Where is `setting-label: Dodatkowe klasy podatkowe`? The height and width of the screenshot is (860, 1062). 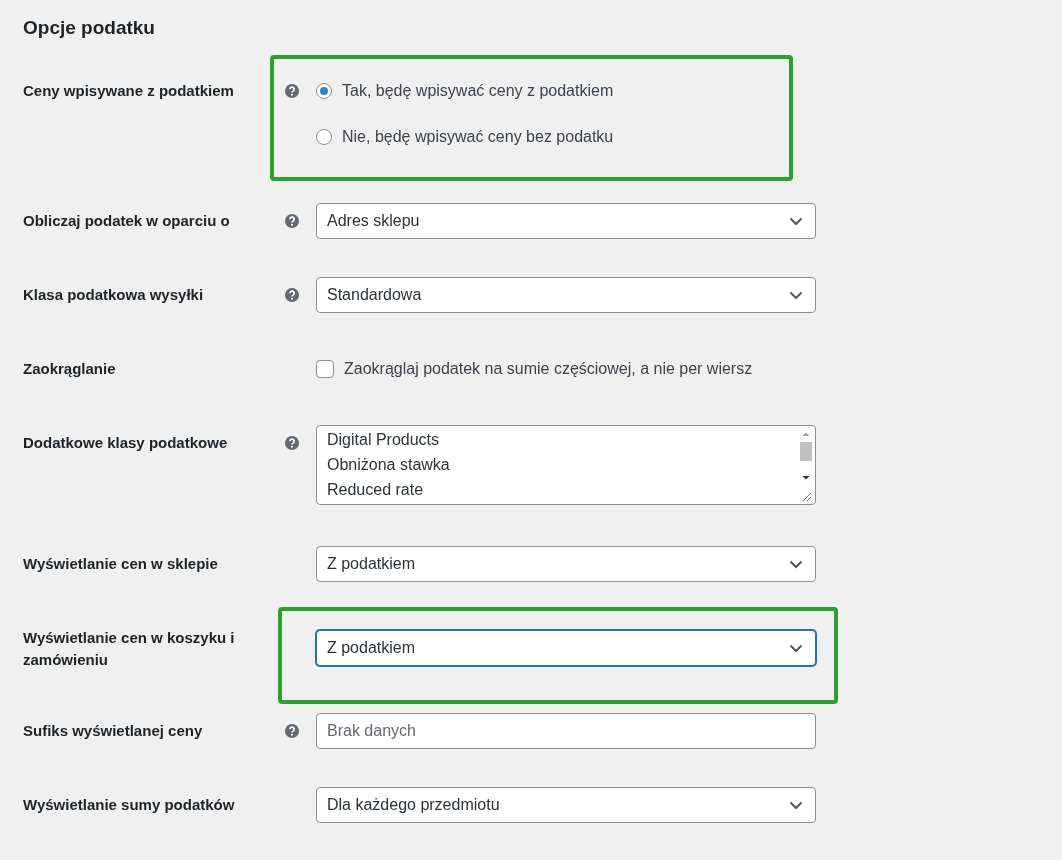
setting-label: Dodatkowe klasy podatkowe is located at coordinates (126, 443).